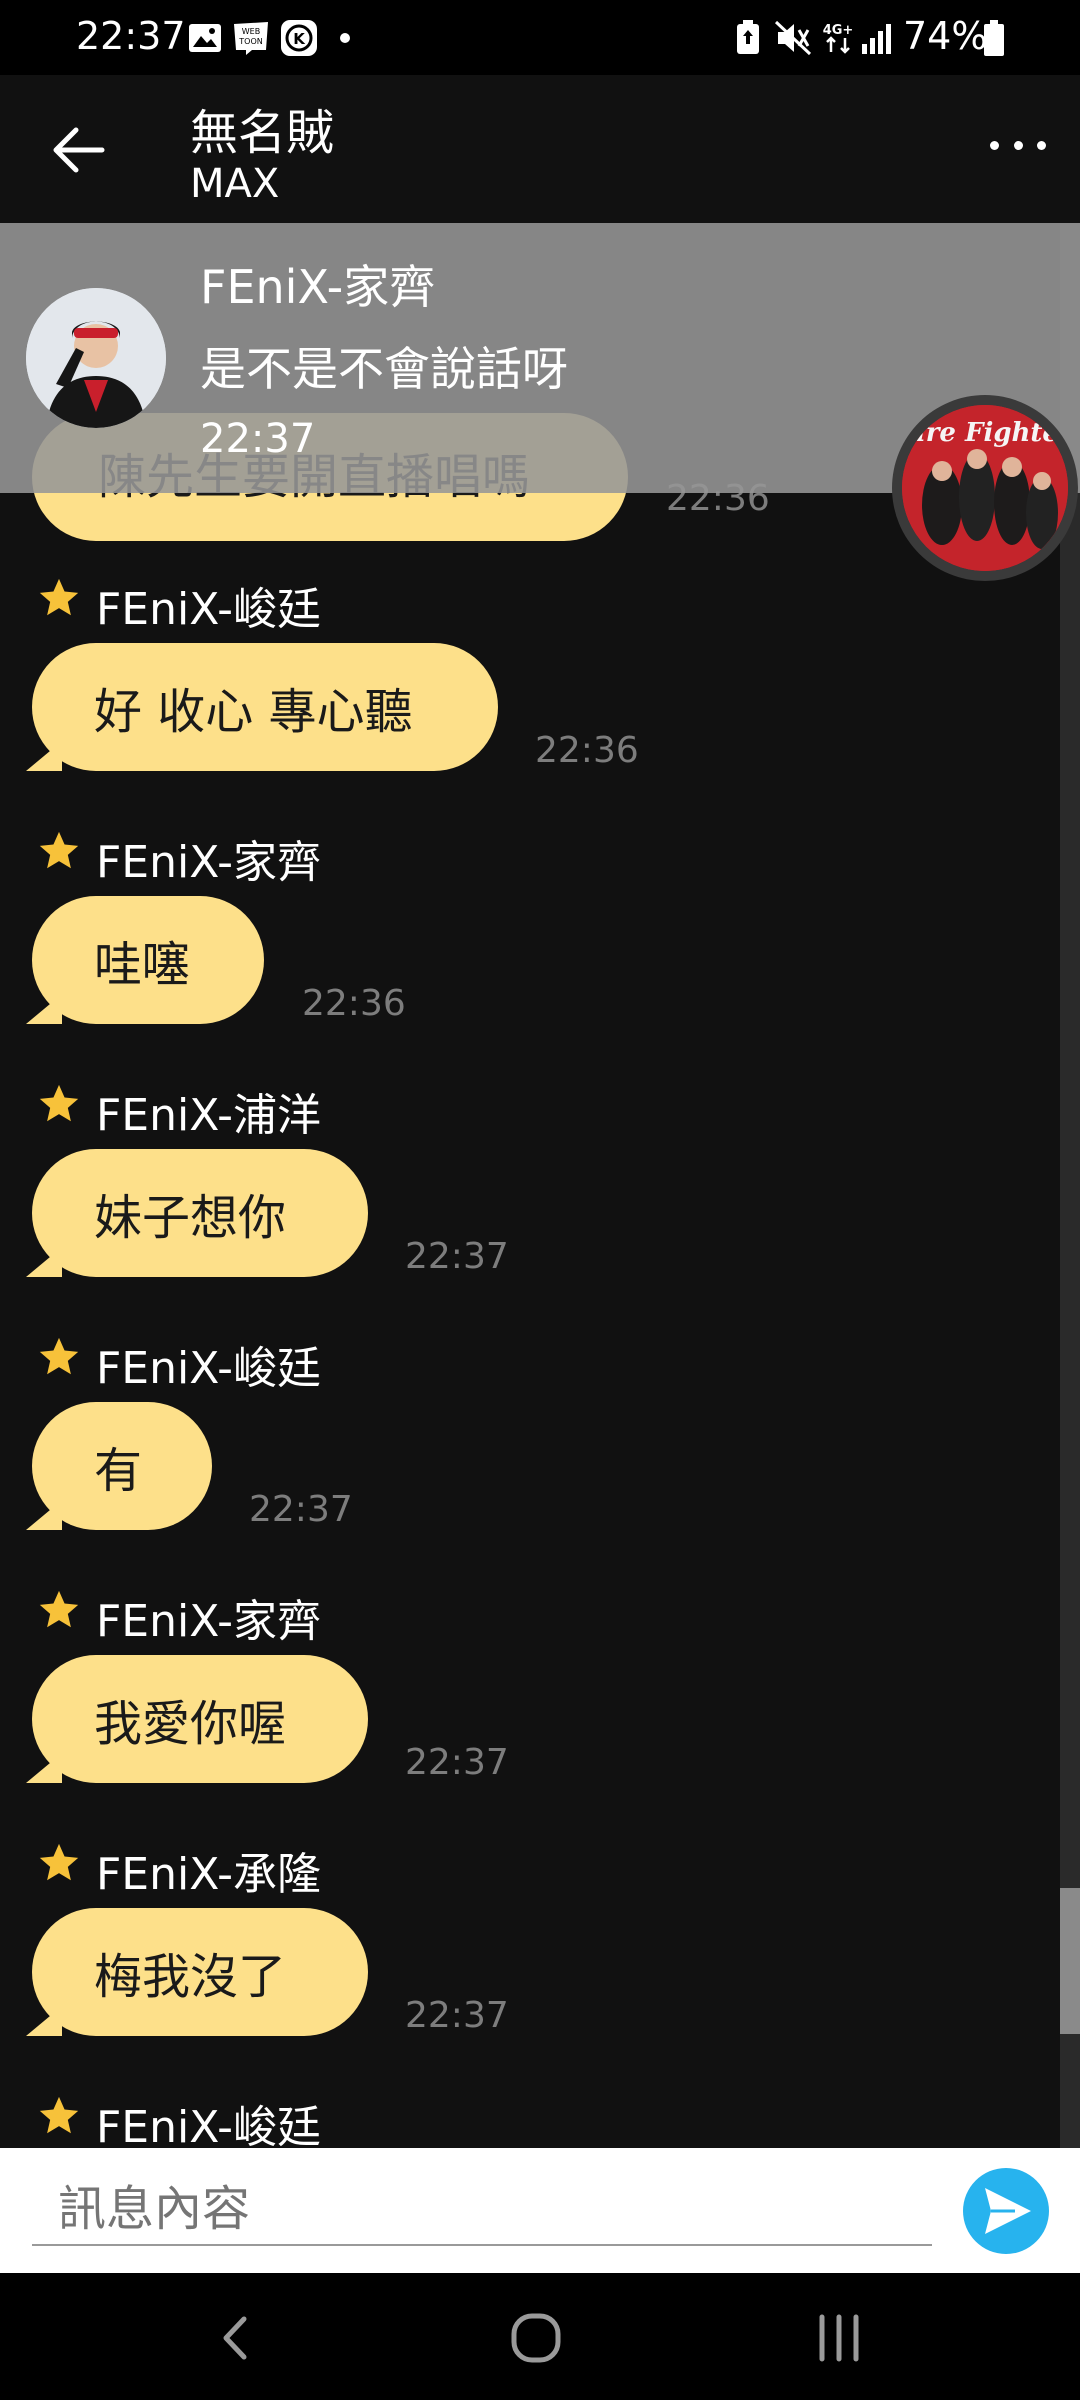 This screenshot has width=1080, height=2400. I want to click on svg-text: TOON, so click(250, 41).